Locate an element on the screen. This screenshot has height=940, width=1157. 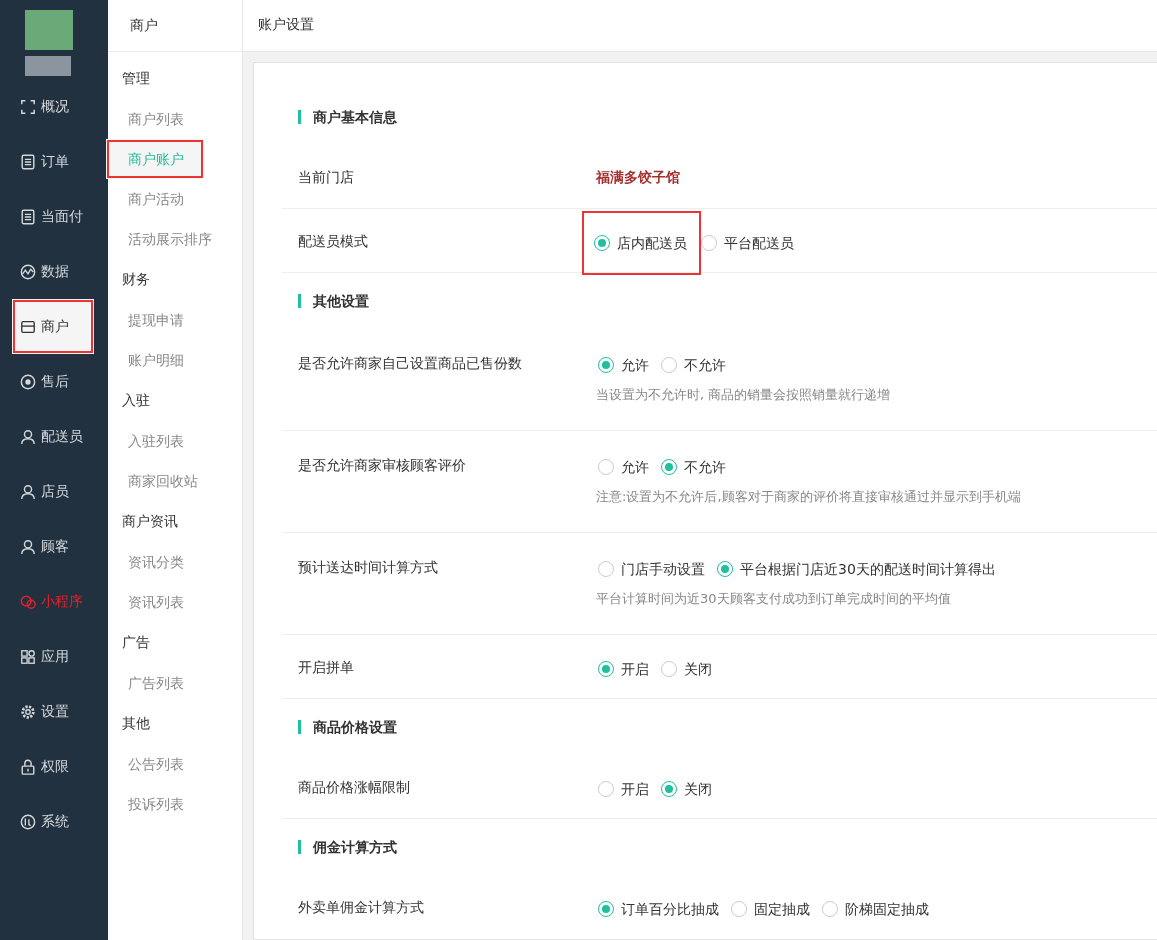
section-heading: 其他设置 is located at coordinates (333, 301).